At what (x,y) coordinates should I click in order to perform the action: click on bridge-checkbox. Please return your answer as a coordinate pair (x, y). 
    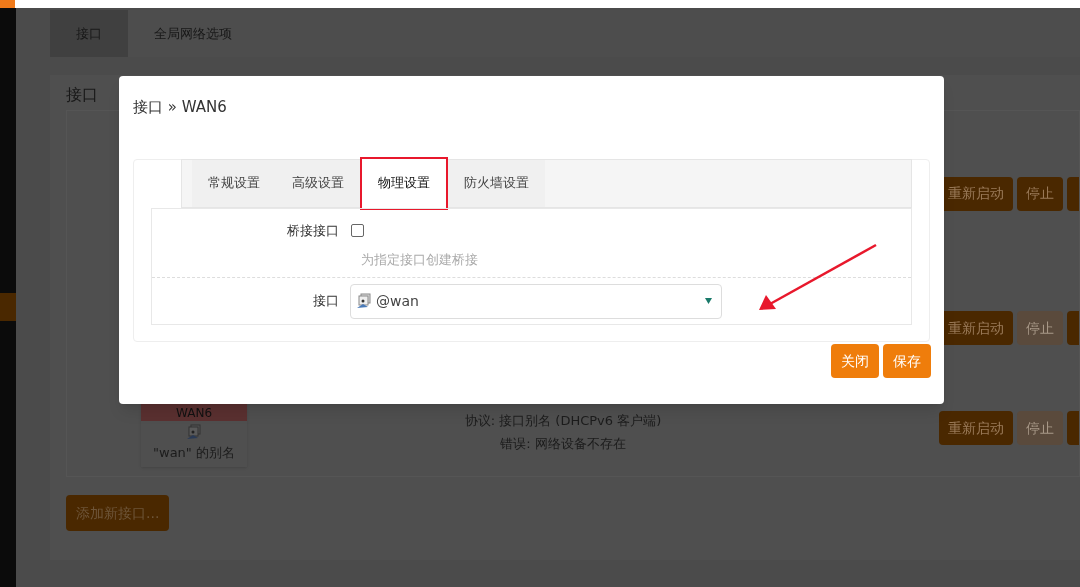
    Looking at the image, I should click on (357, 230).